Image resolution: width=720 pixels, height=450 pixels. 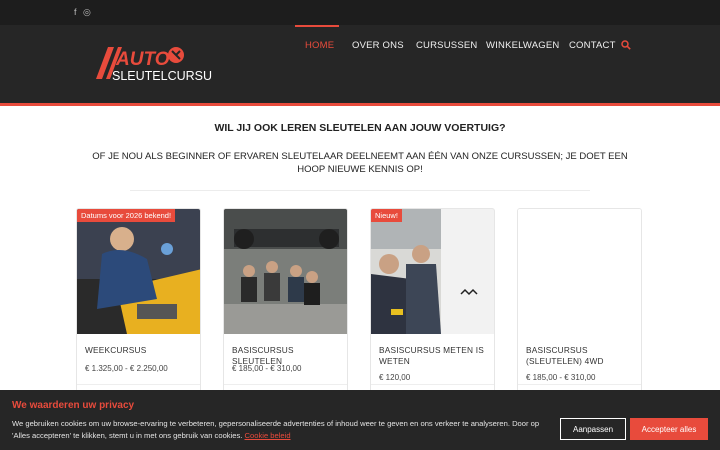 What do you see at coordinates (360, 190) in the screenshot?
I see `section-divider` at bounding box center [360, 190].